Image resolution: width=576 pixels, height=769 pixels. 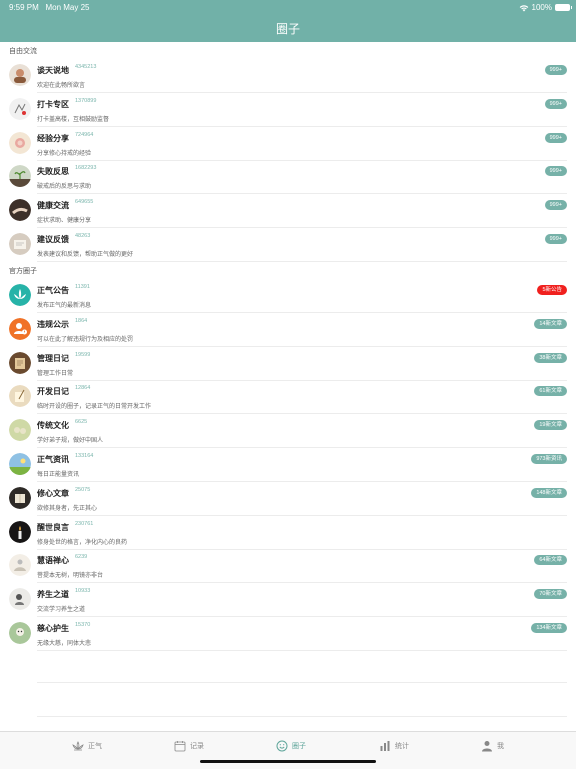 What do you see at coordinates (53, 172) in the screenshot?
I see `circle-title: 失败反思` at bounding box center [53, 172].